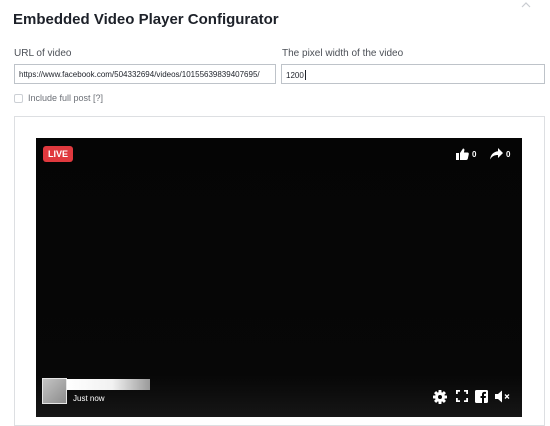 This screenshot has height=426, width=550. I want to click on include-full-post-checkbox, so click(18, 98).